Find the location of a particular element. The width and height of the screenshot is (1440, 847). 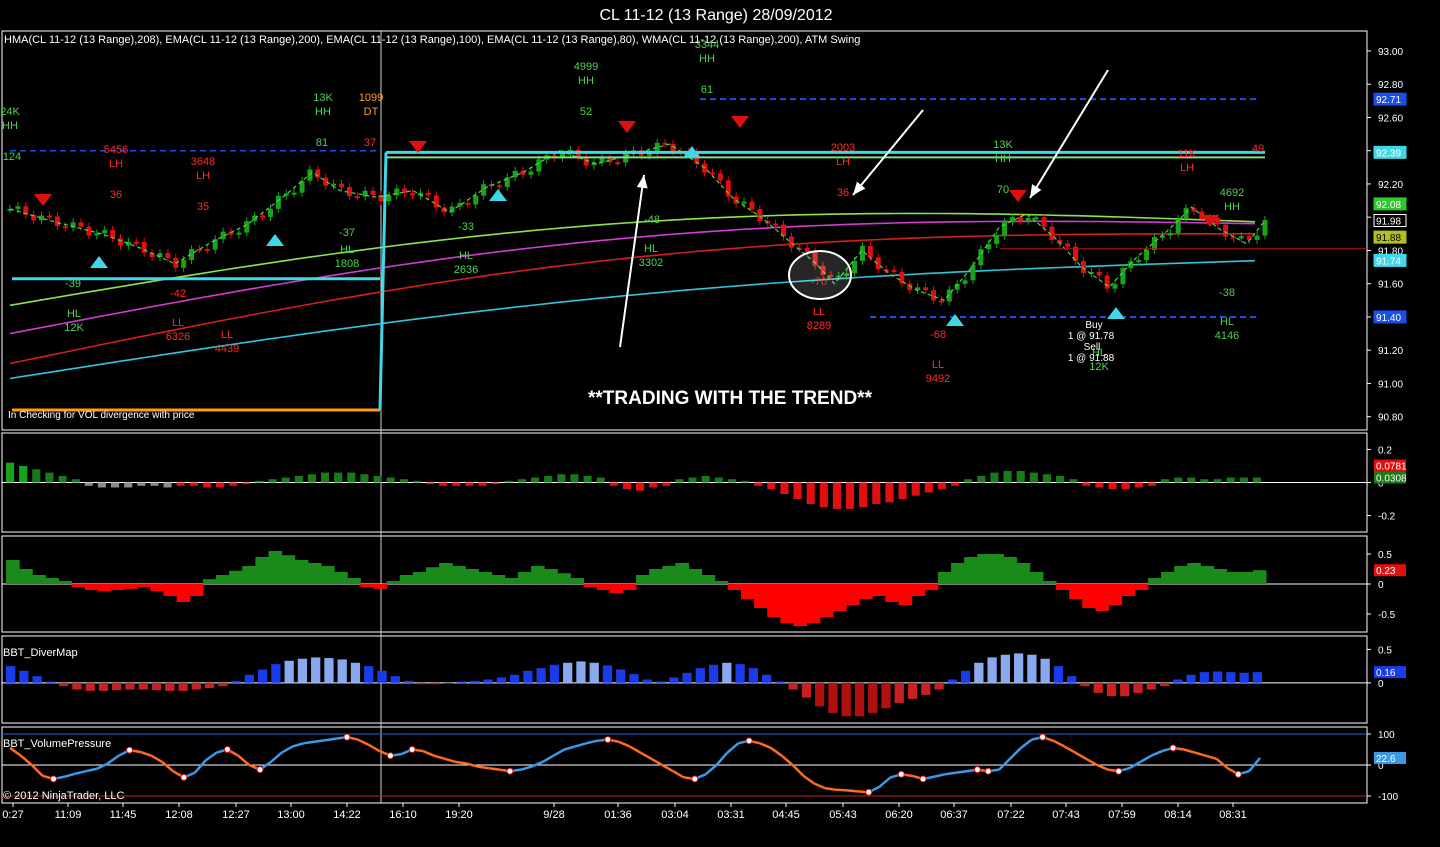

y-tick-label: 91.20 is located at coordinates (1390, 351).